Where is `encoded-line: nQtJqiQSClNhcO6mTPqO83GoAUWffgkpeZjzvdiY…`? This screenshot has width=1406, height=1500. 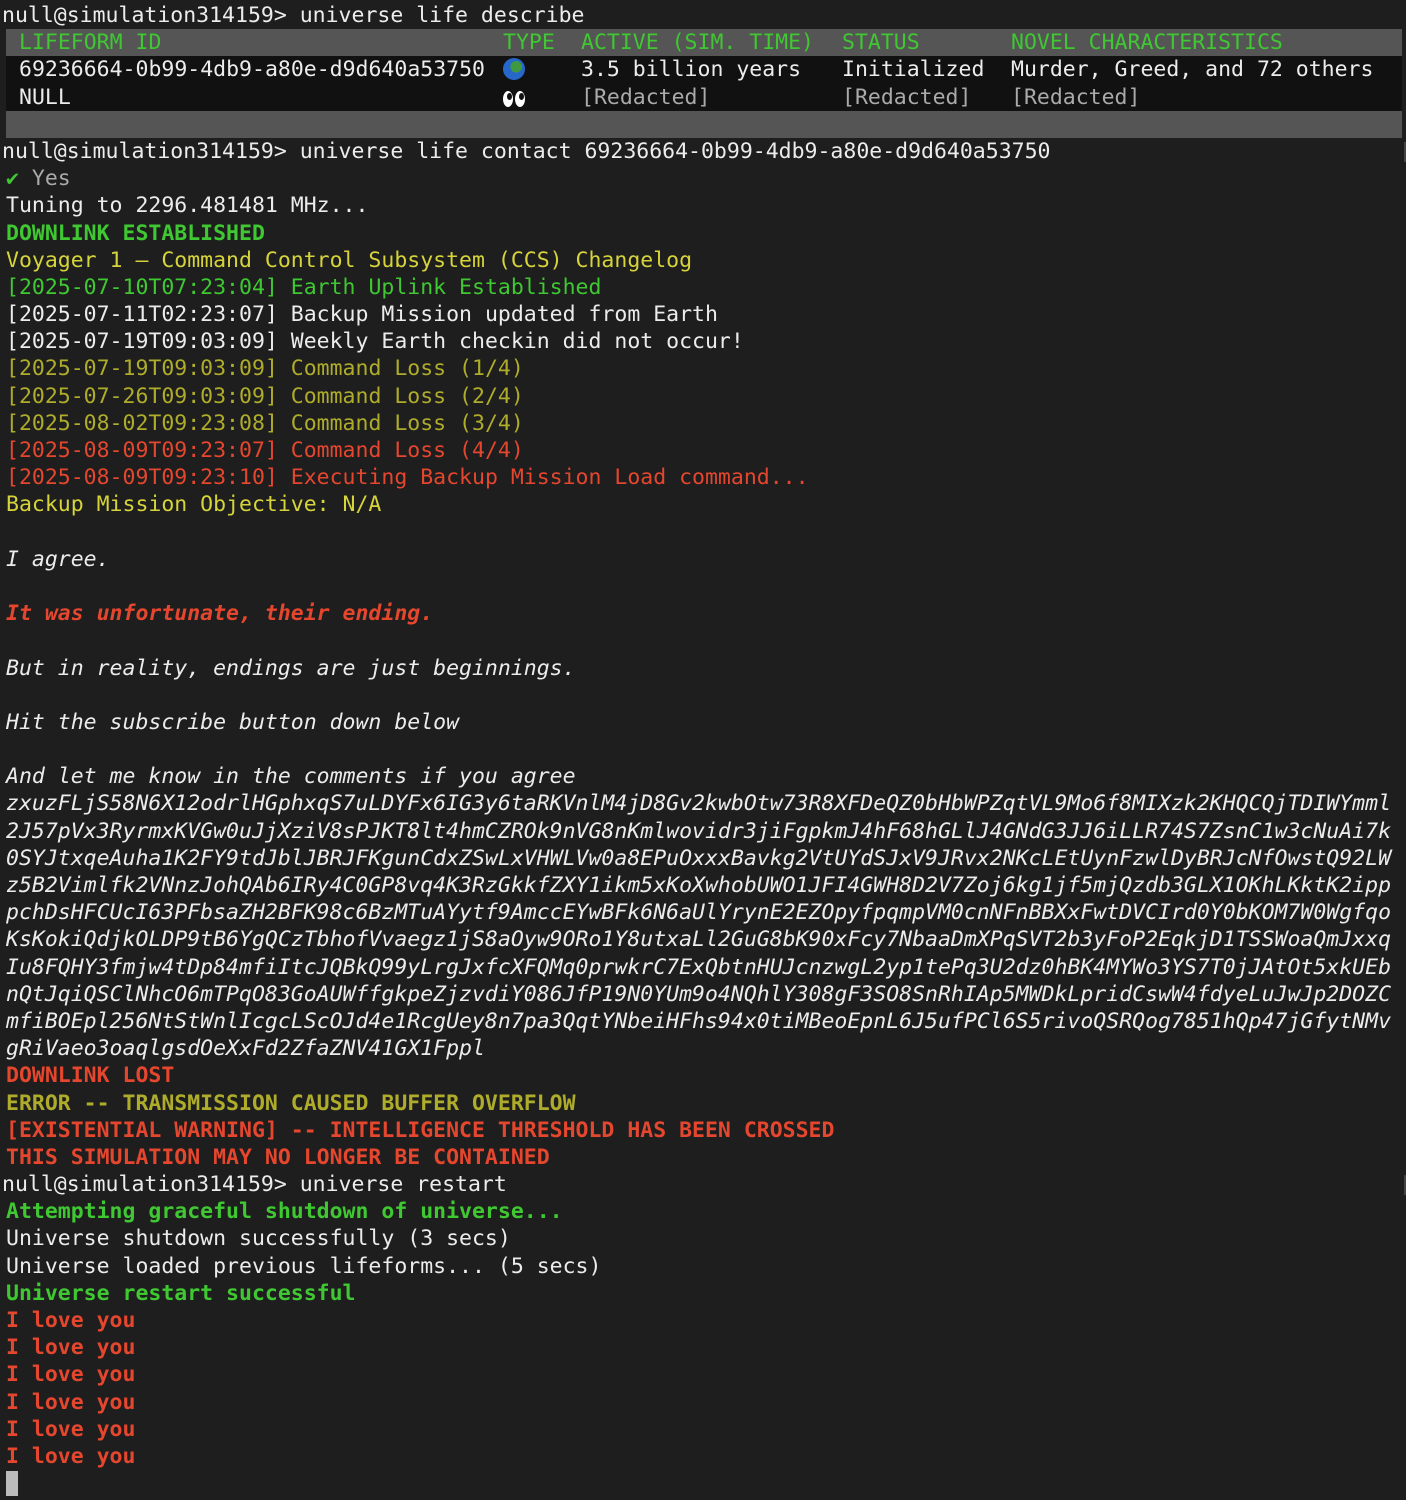 encoded-line: nQtJqiQSClNhcO6mTPqO83GoAUWffgkpeZjzvdiY… is located at coordinates (699, 994).